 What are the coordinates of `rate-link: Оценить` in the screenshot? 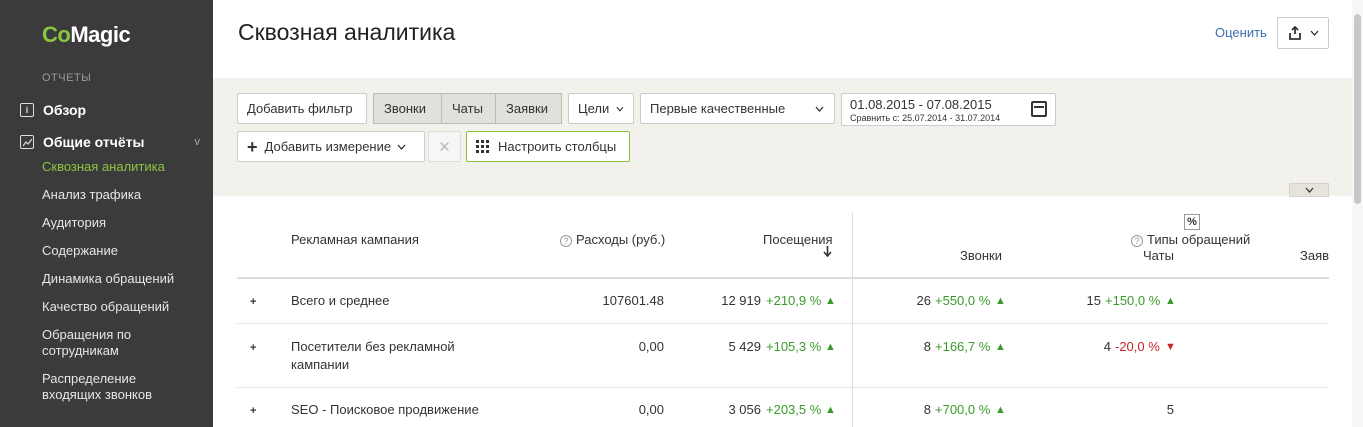 It's located at (1241, 32).